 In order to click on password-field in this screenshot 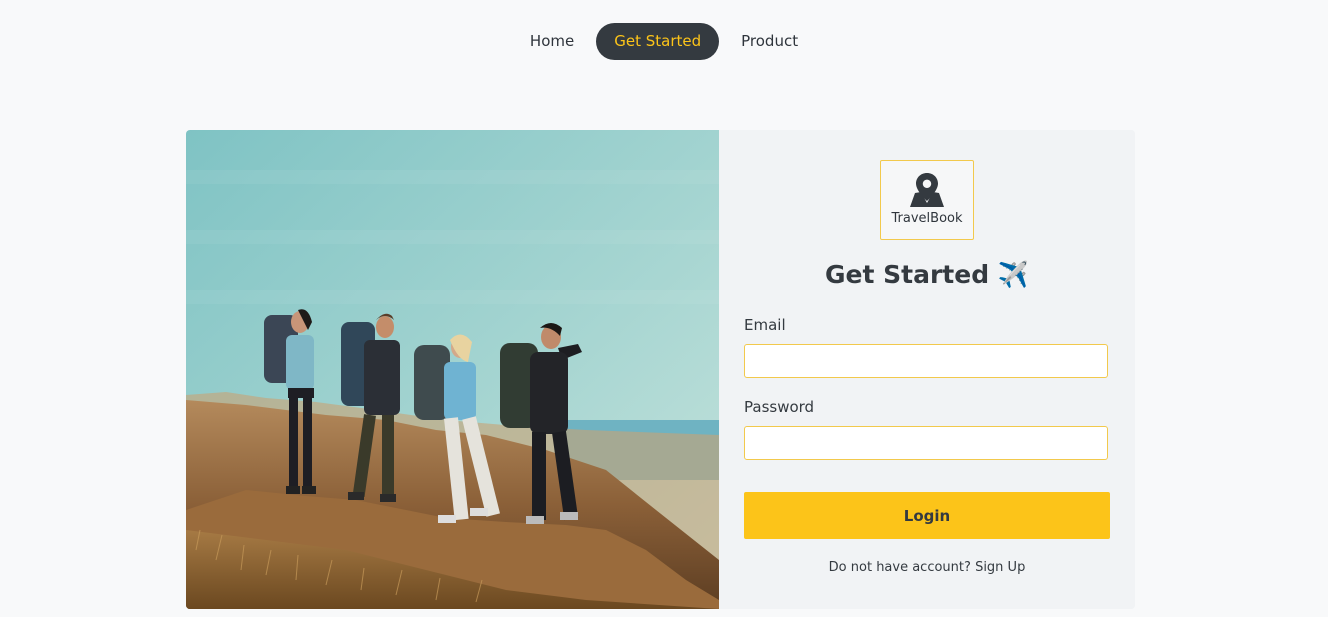, I will do `click(926, 443)`.